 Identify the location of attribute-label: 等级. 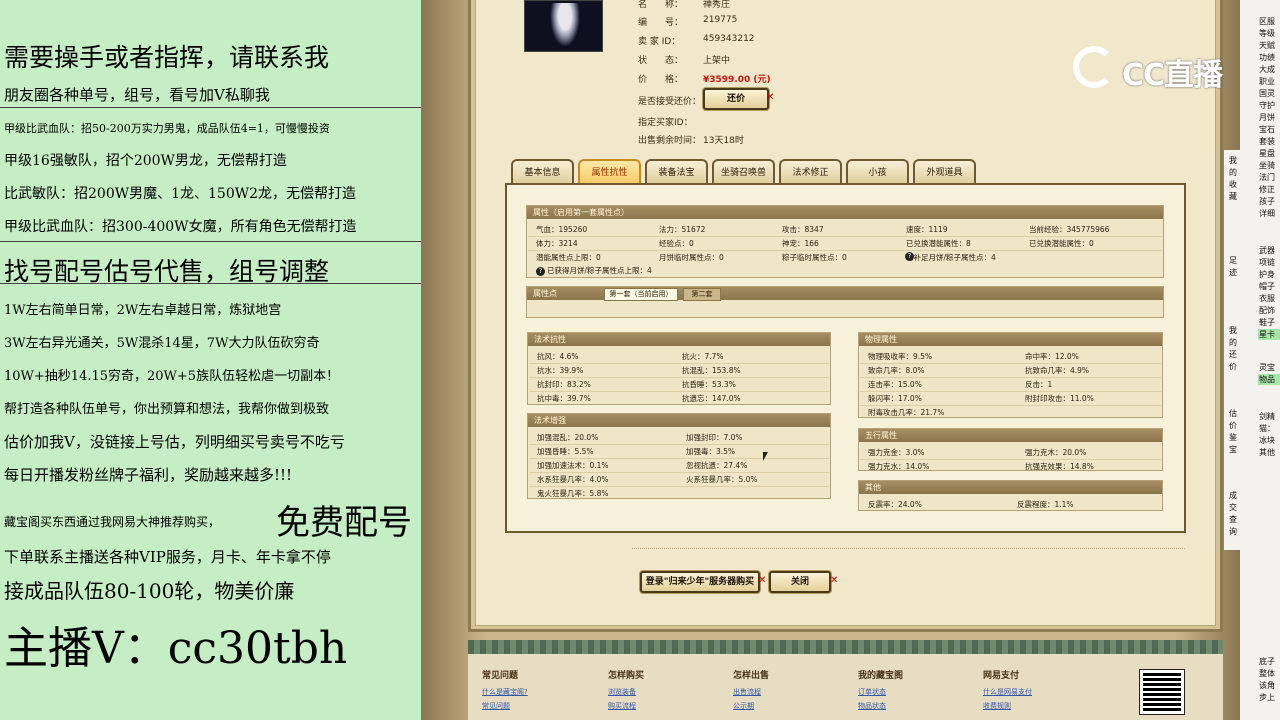
(1267, 33).